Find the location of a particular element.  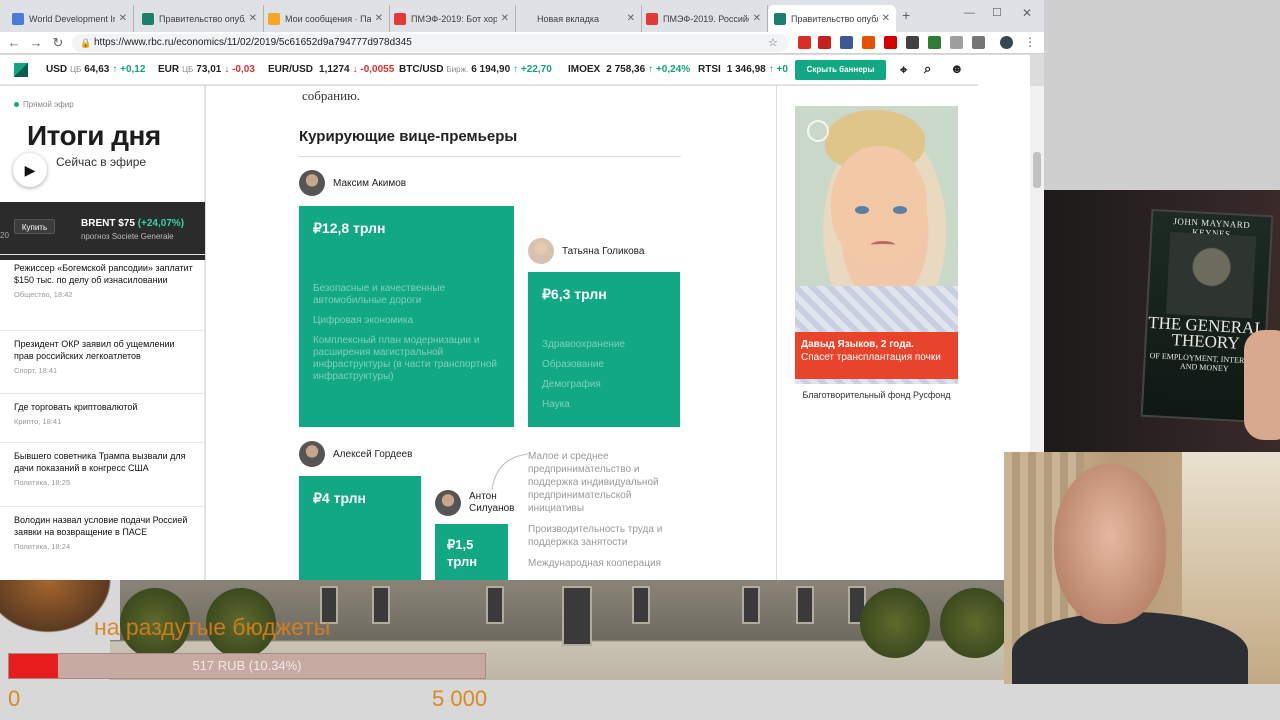

bookmark-star-icon: ☆ is located at coordinates (773, 43).